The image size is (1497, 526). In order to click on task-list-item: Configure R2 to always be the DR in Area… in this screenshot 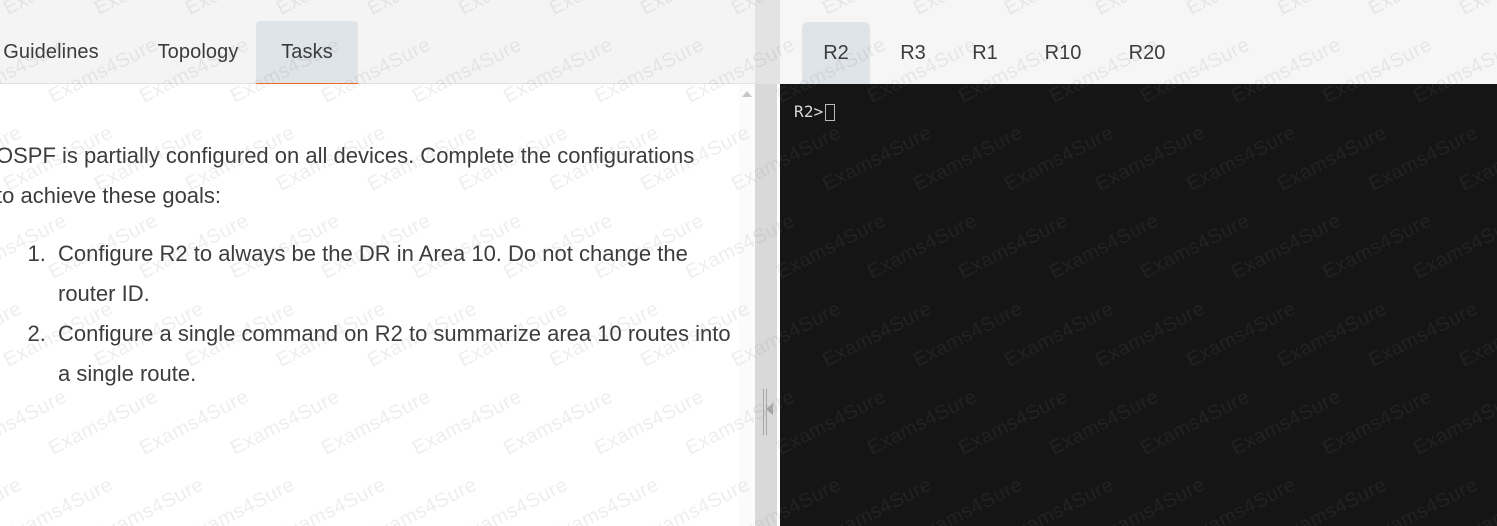, I will do `click(397, 274)`.